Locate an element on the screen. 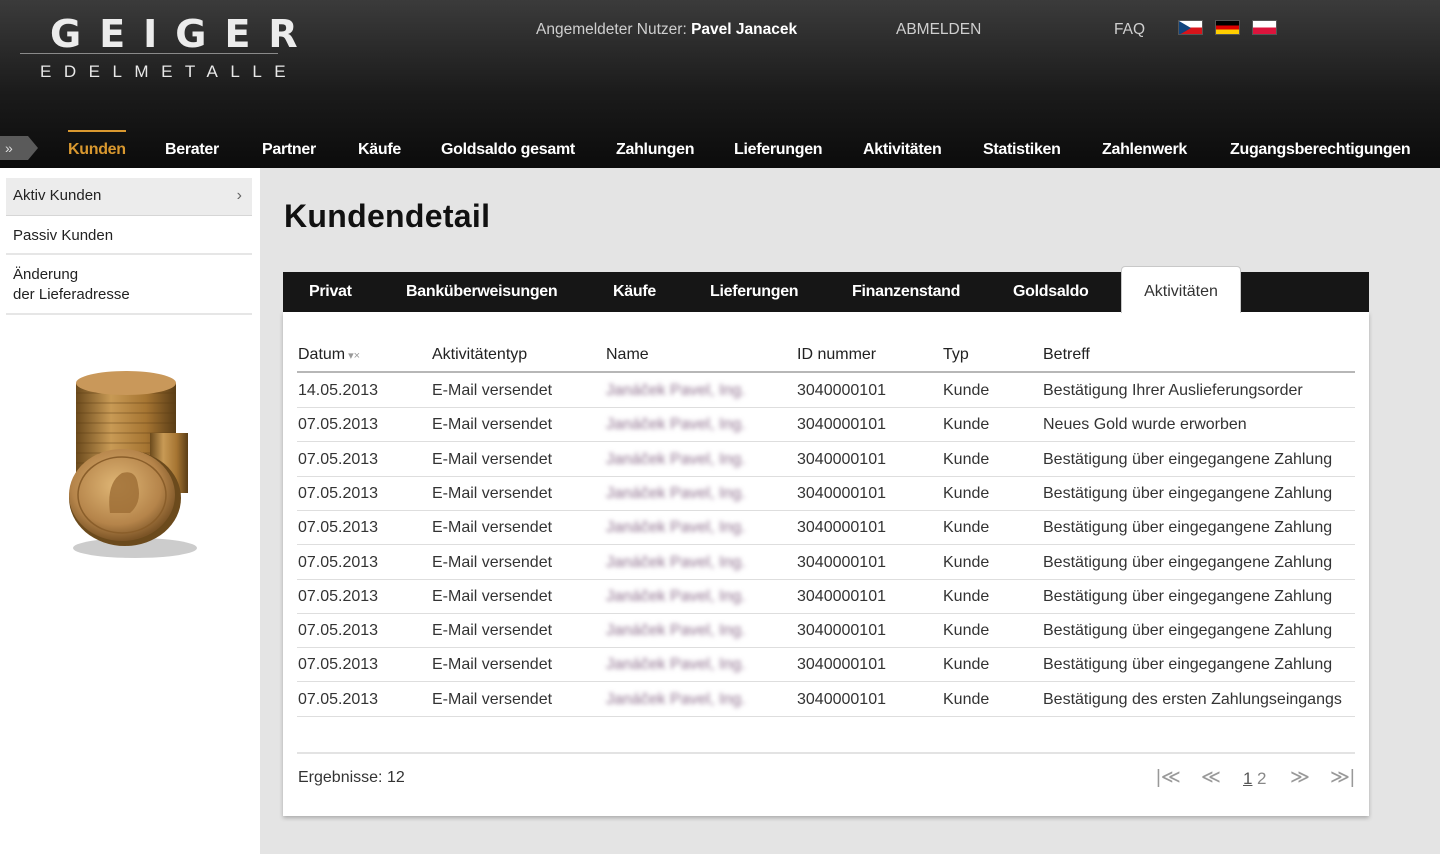 This screenshot has width=1440, height=854. flag-de-icon is located at coordinates (1227, 27).